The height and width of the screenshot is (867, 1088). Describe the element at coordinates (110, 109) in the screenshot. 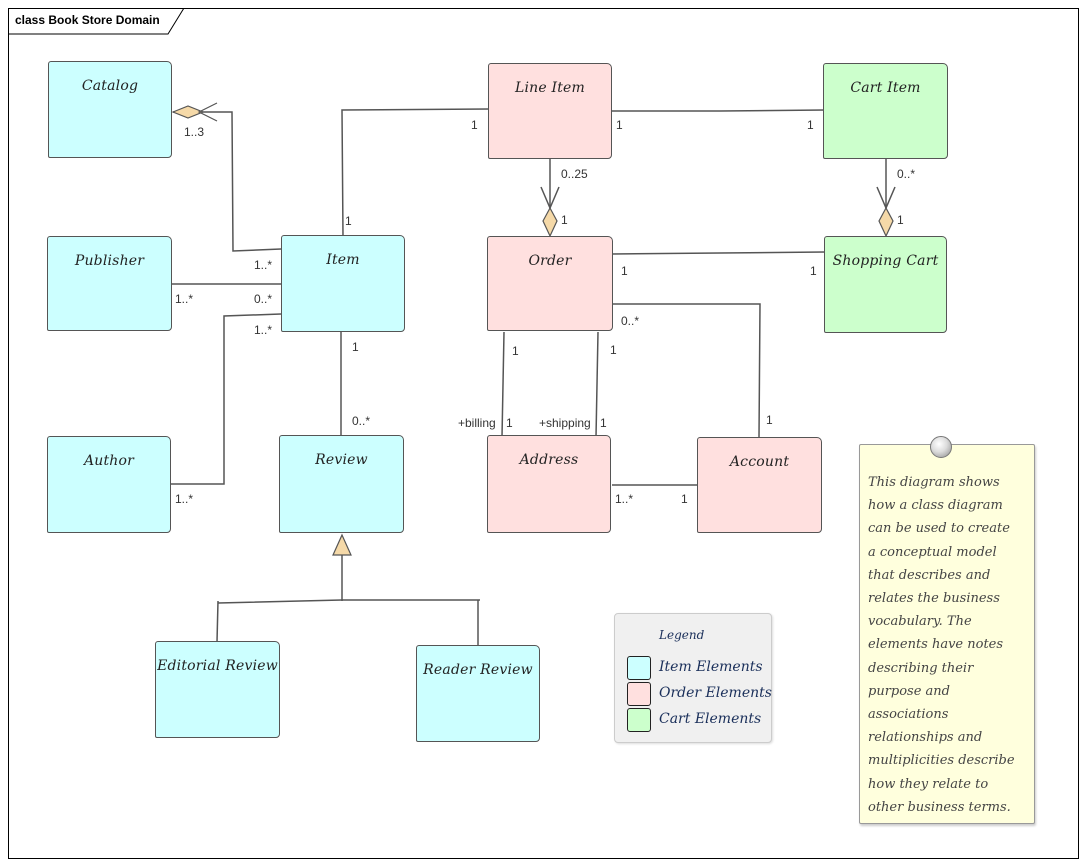

I see `class-catalog: Catalog` at that location.